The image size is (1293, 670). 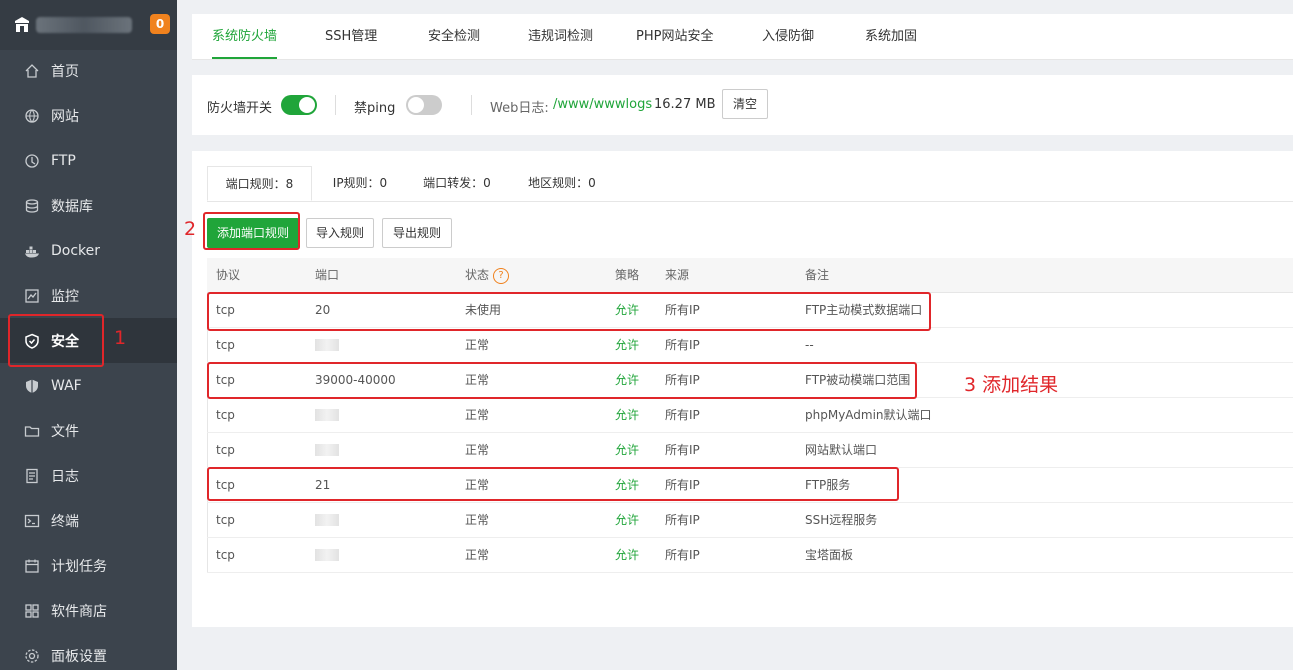 What do you see at coordinates (674, 36) in the screenshot?
I see `tab-php-site-security: PHP网站安全` at bounding box center [674, 36].